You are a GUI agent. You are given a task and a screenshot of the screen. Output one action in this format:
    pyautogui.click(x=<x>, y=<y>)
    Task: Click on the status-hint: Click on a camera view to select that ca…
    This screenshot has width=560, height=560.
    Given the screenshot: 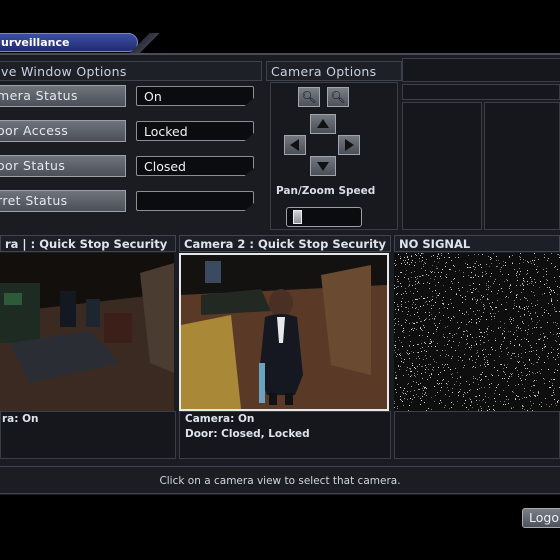 What is the action you would take?
    pyautogui.click(x=280, y=481)
    